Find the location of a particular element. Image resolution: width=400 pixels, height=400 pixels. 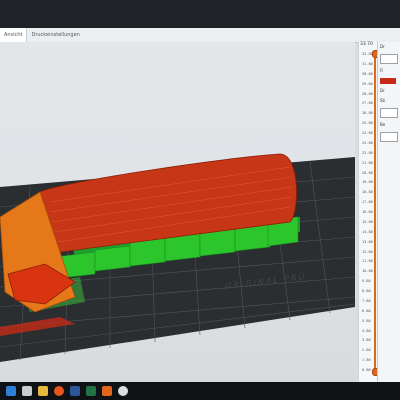

layer-tick-label: 29.80 is located at coordinates (367, 83).